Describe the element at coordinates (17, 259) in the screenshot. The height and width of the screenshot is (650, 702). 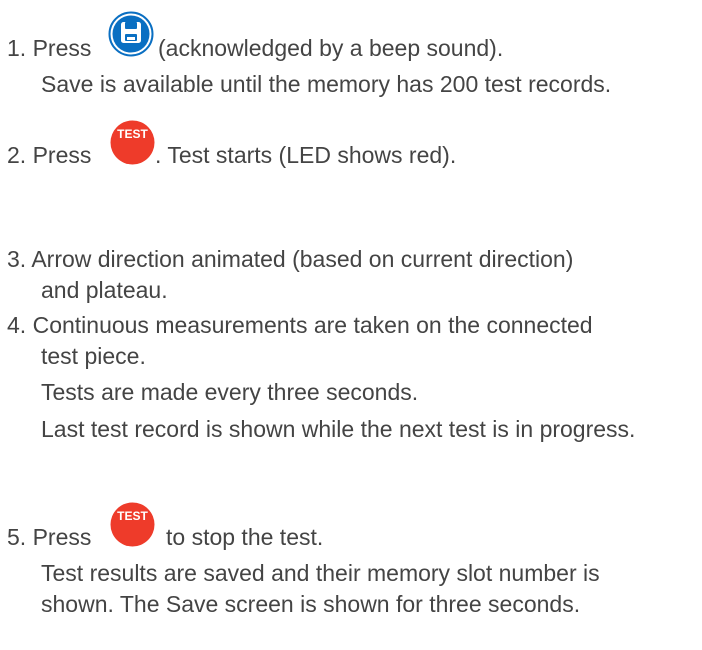
I see `step-number: 3.` at that location.